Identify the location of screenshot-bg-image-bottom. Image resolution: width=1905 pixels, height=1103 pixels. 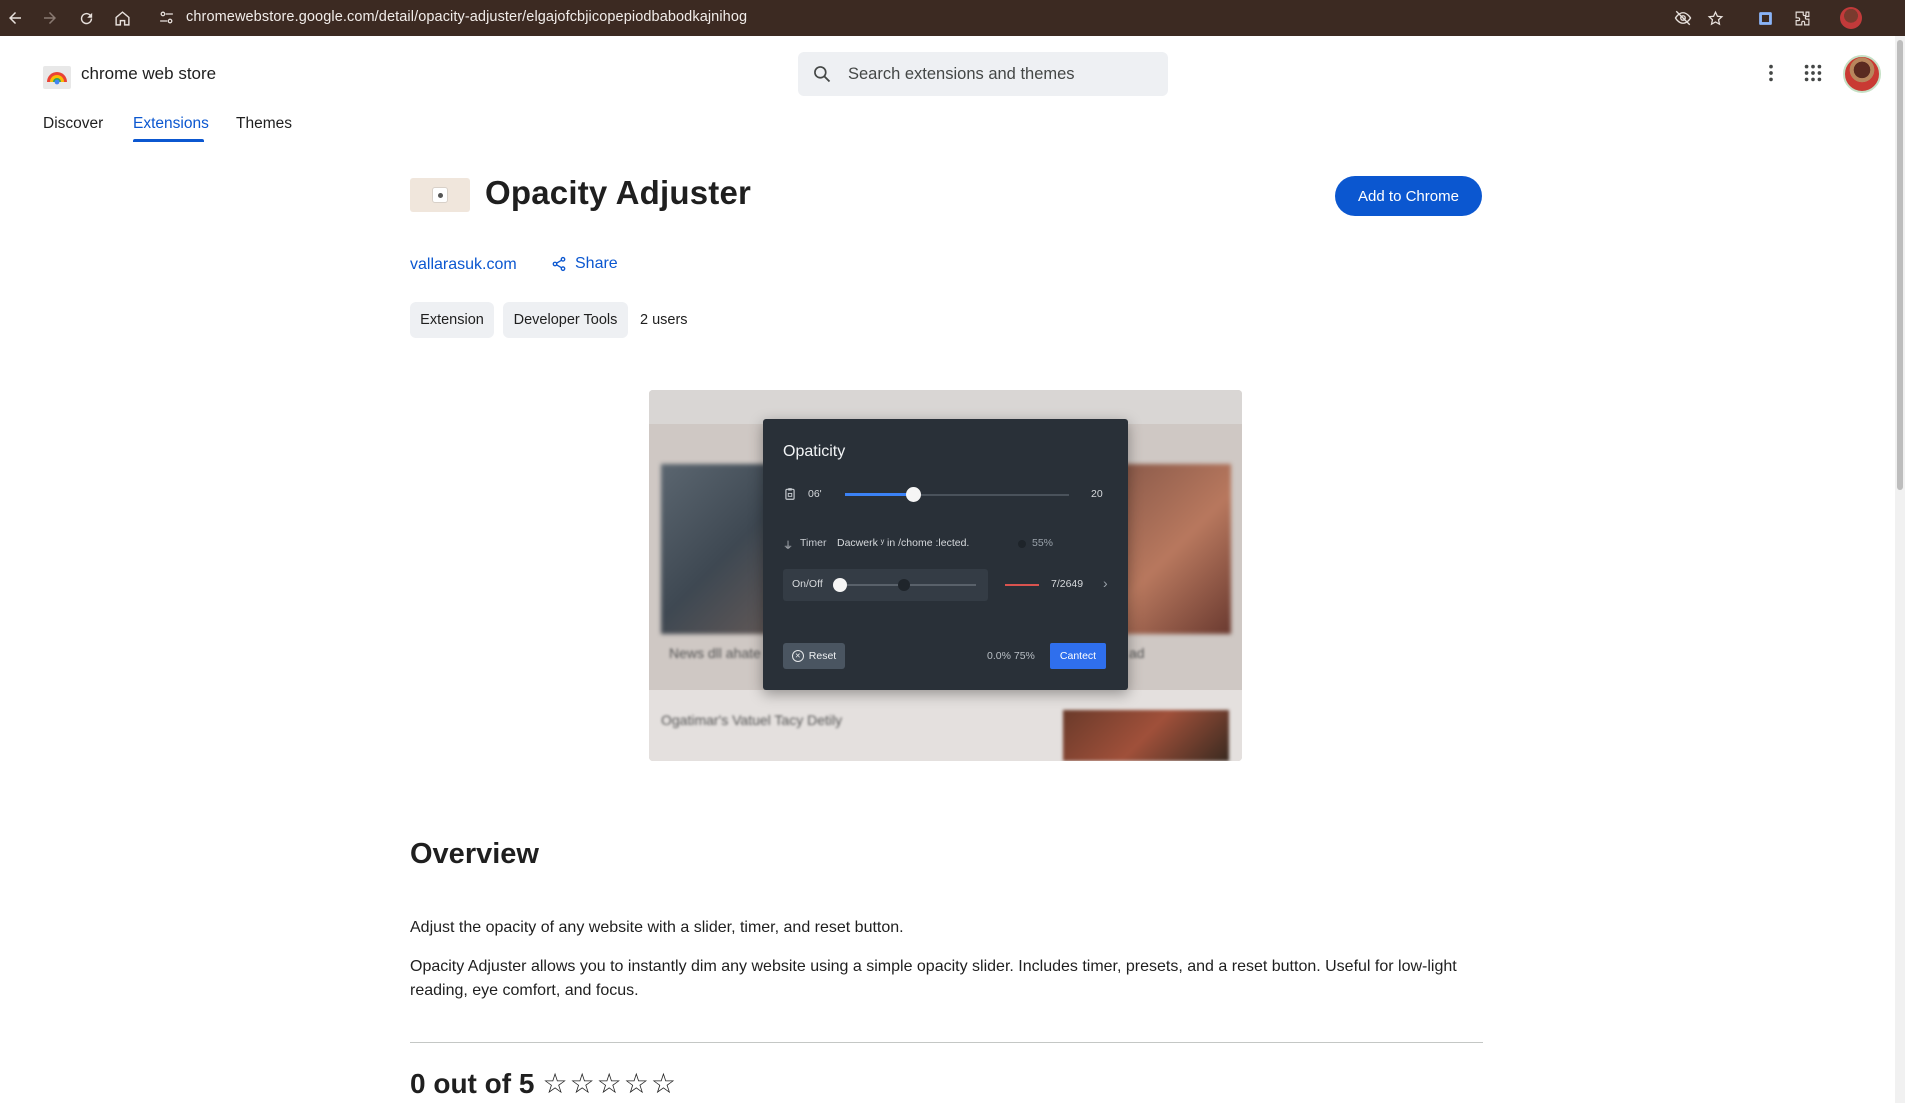
(1146, 735).